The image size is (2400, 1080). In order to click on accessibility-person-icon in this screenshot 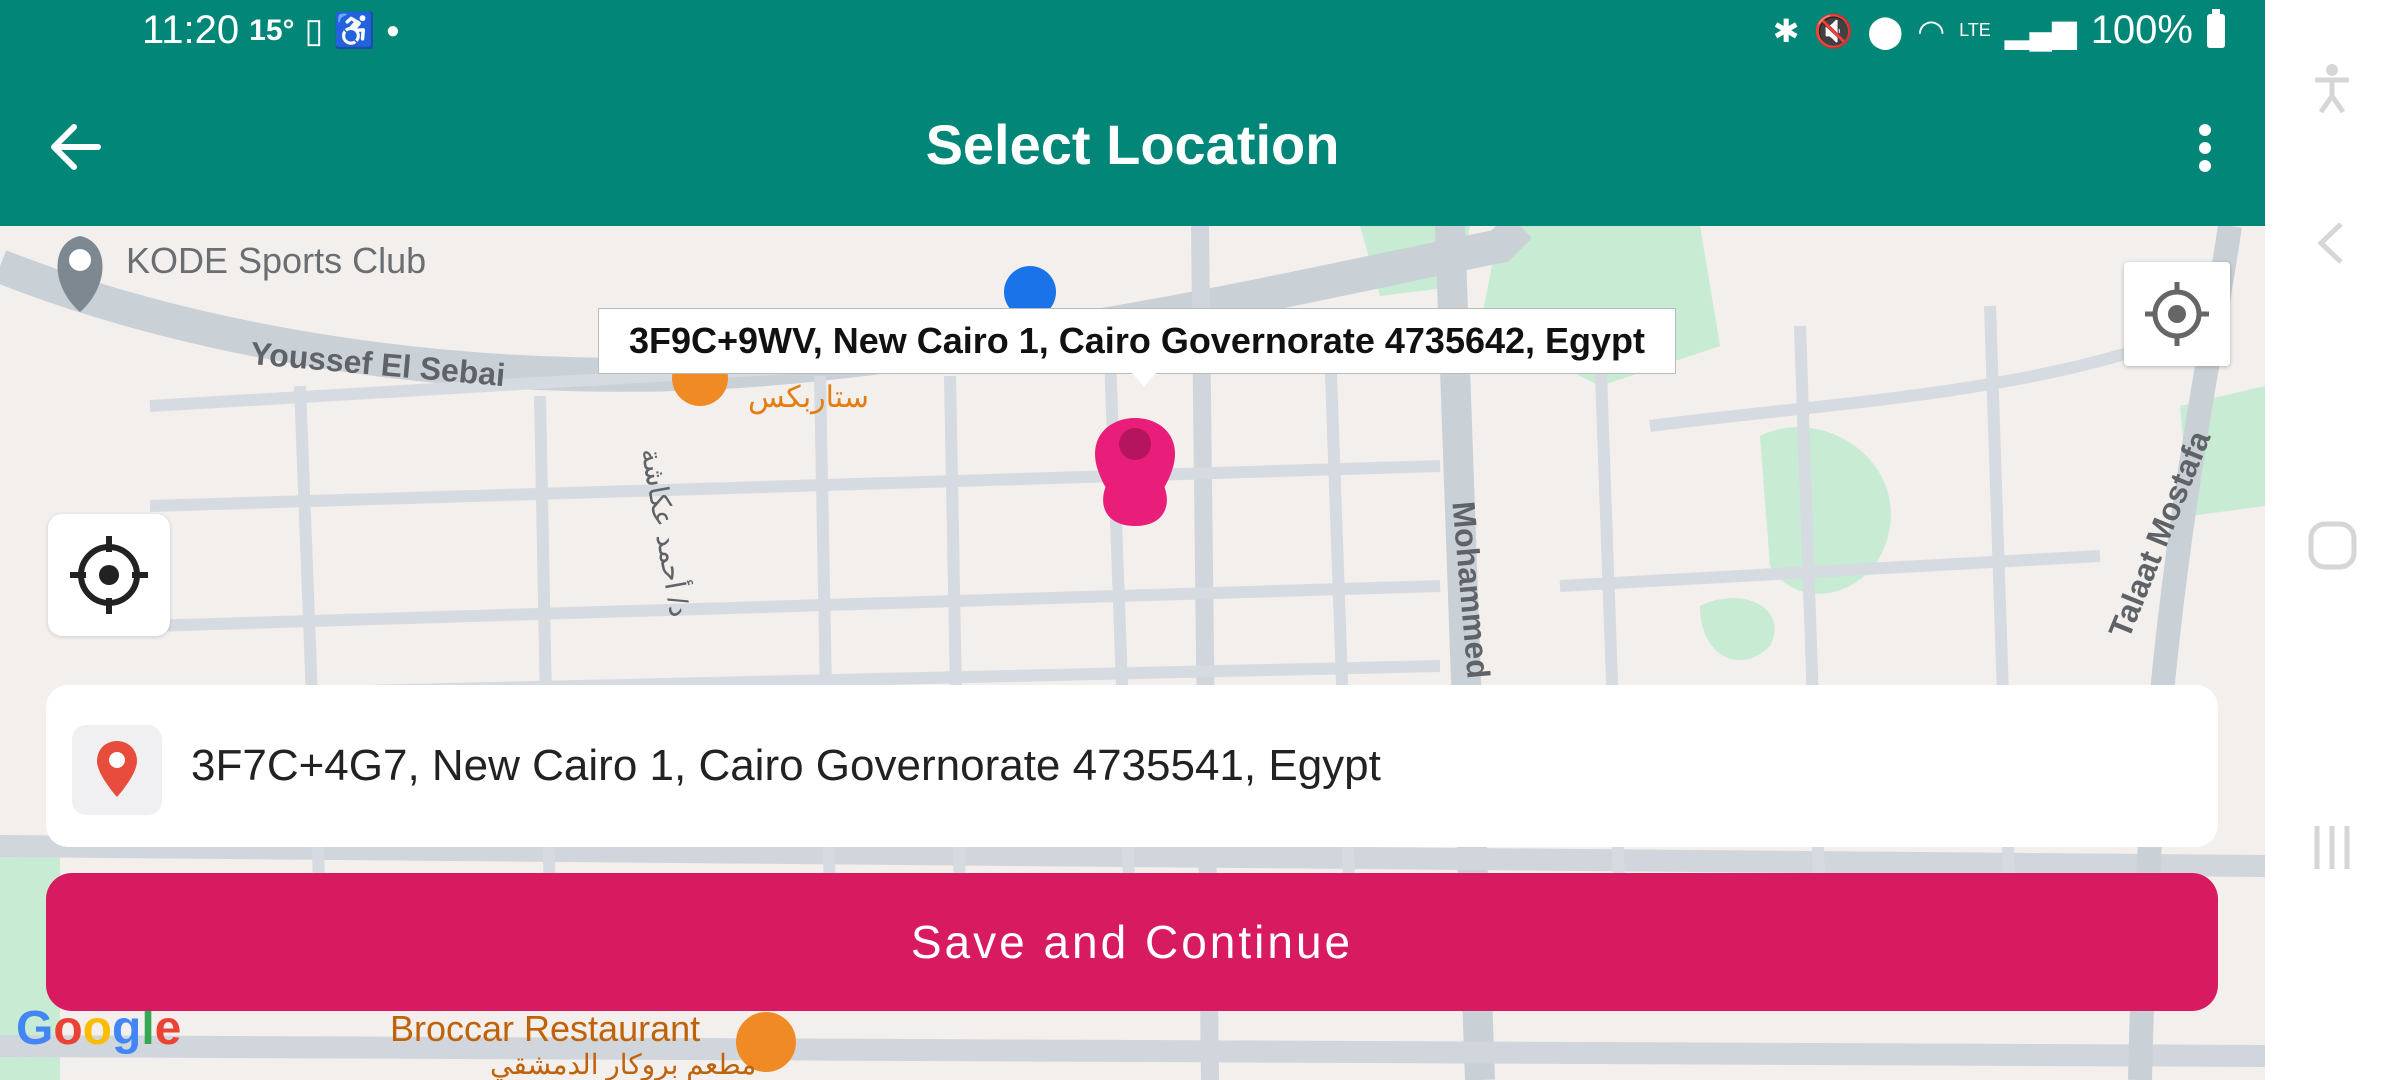, I will do `click(2332, 87)`.